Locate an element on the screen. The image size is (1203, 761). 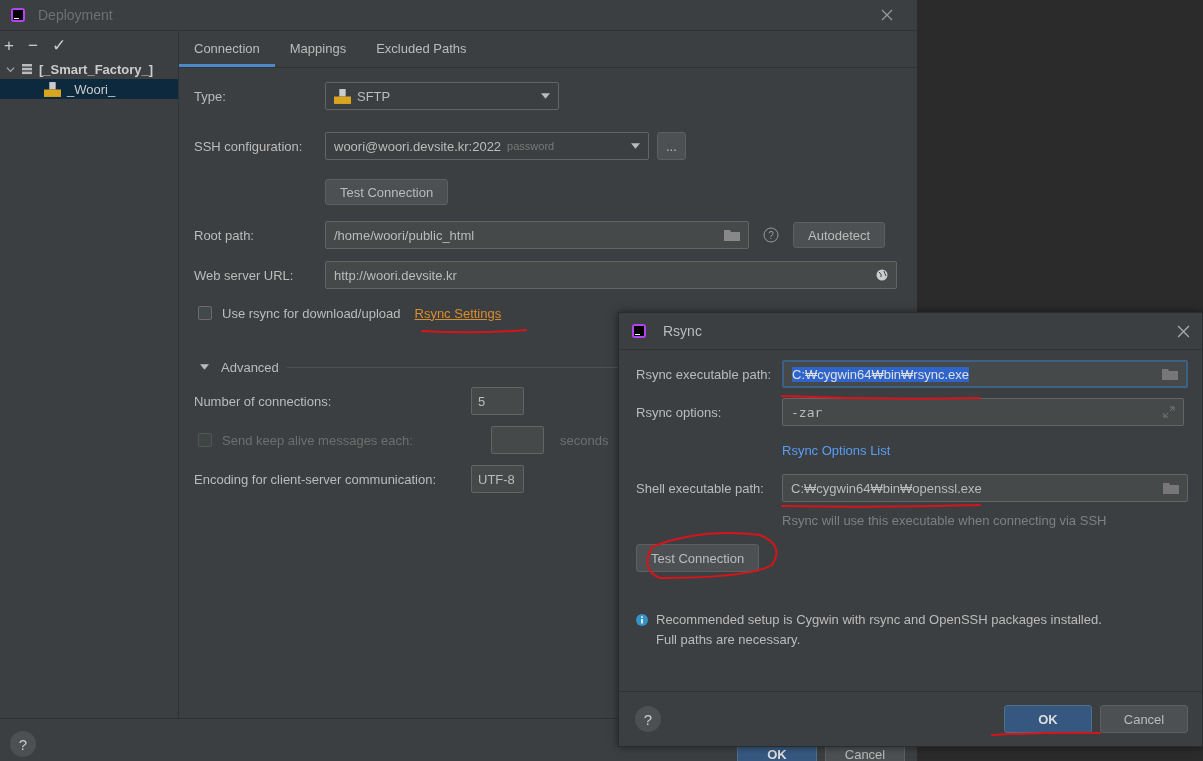
tab: Excluded Paths is located at coordinates (421, 49).